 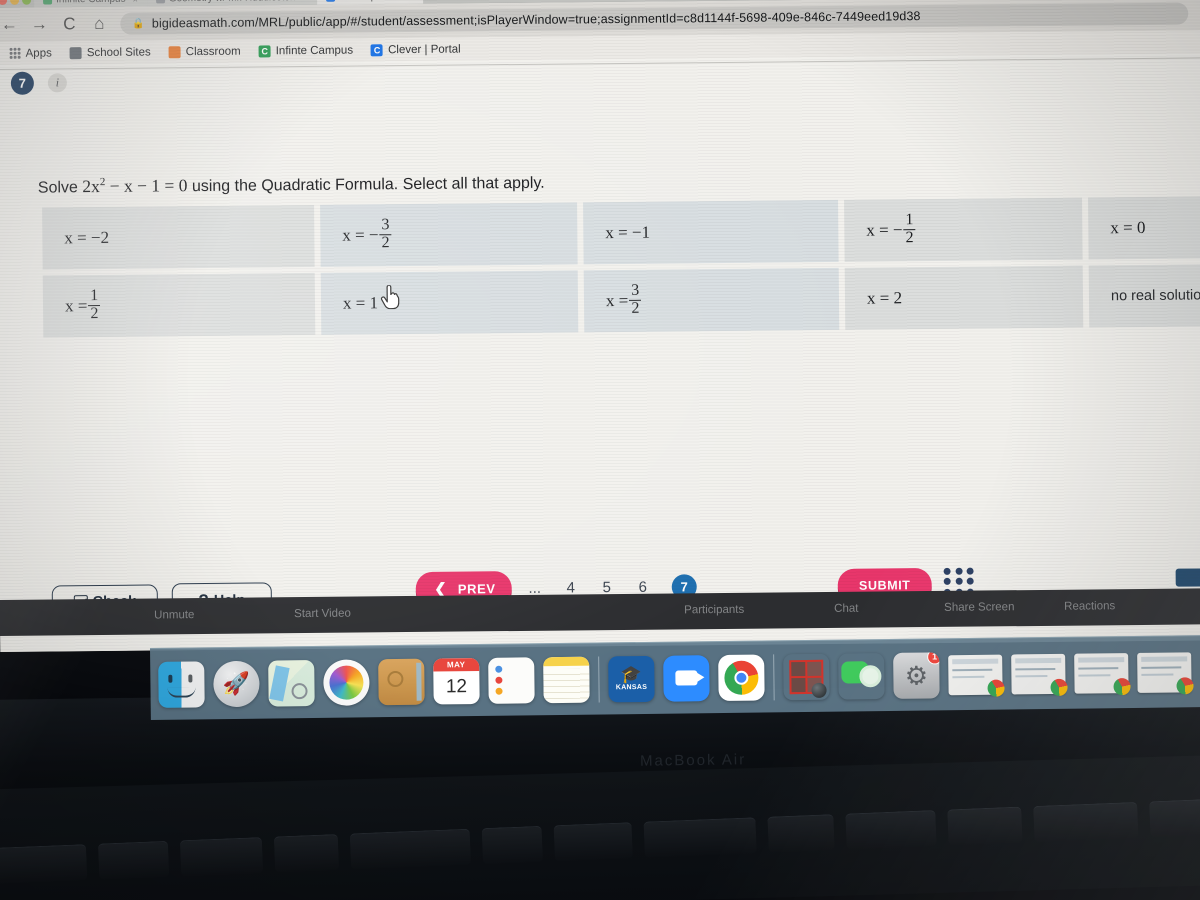 What do you see at coordinates (566, 679) in the screenshot?
I see `dock-icon-notes` at bounding box center [566, 679].